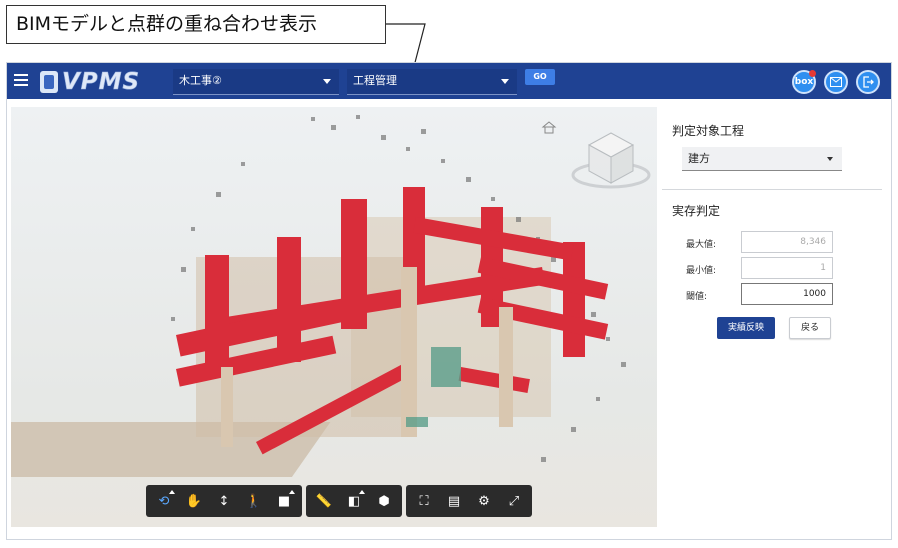  Describe the element at coordinates (484, 501) in the screenshot. I see `settings-icon: ⚙` at that location.